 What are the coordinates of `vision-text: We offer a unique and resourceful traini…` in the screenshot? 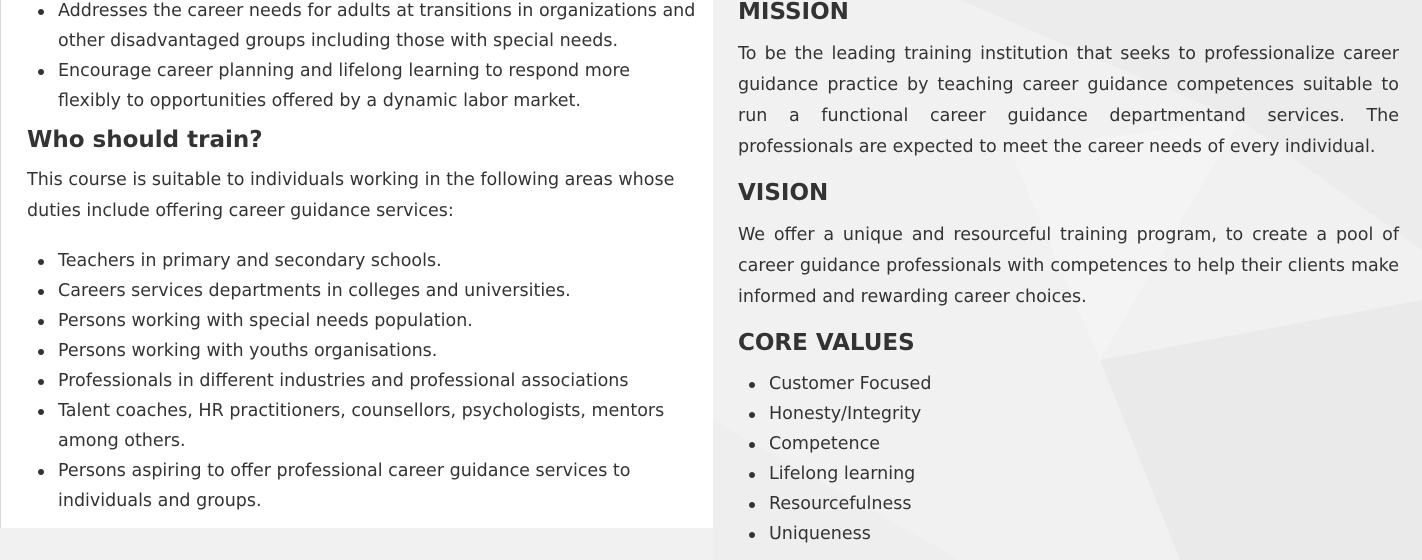 It's located at (1068, 266).